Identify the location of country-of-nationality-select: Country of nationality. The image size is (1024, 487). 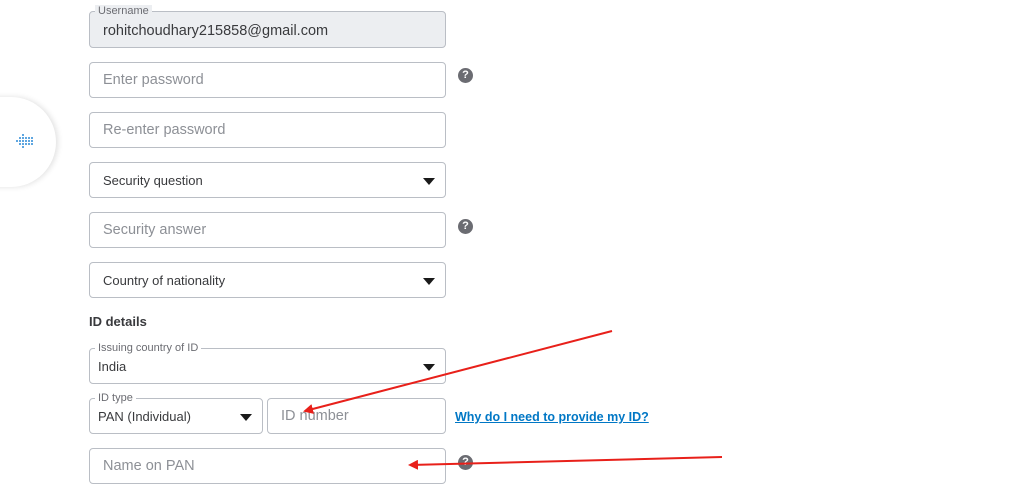
(267, 280).